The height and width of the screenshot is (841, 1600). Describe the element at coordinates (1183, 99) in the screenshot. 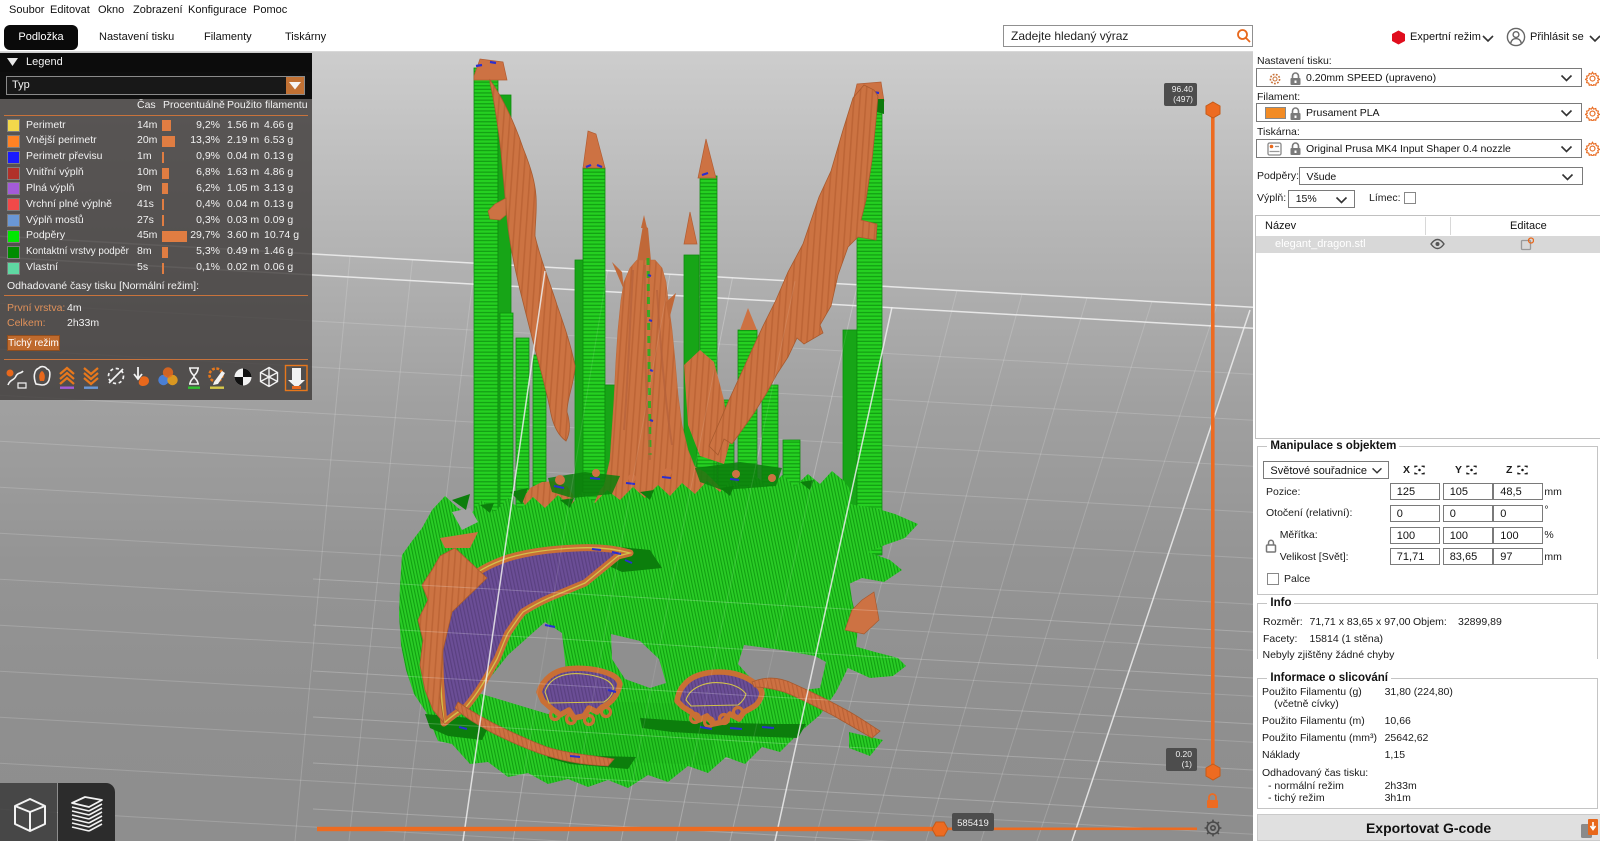

I see `svg-text: (497)` at that location.